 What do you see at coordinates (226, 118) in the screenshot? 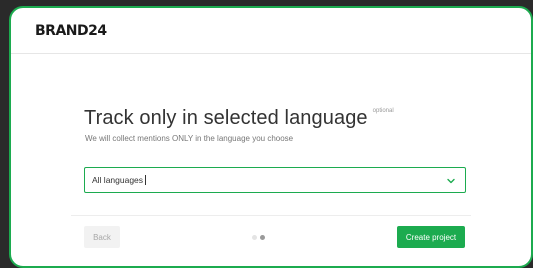
I see `page-title: Track only in selected language` at bounding box center [226, 118].